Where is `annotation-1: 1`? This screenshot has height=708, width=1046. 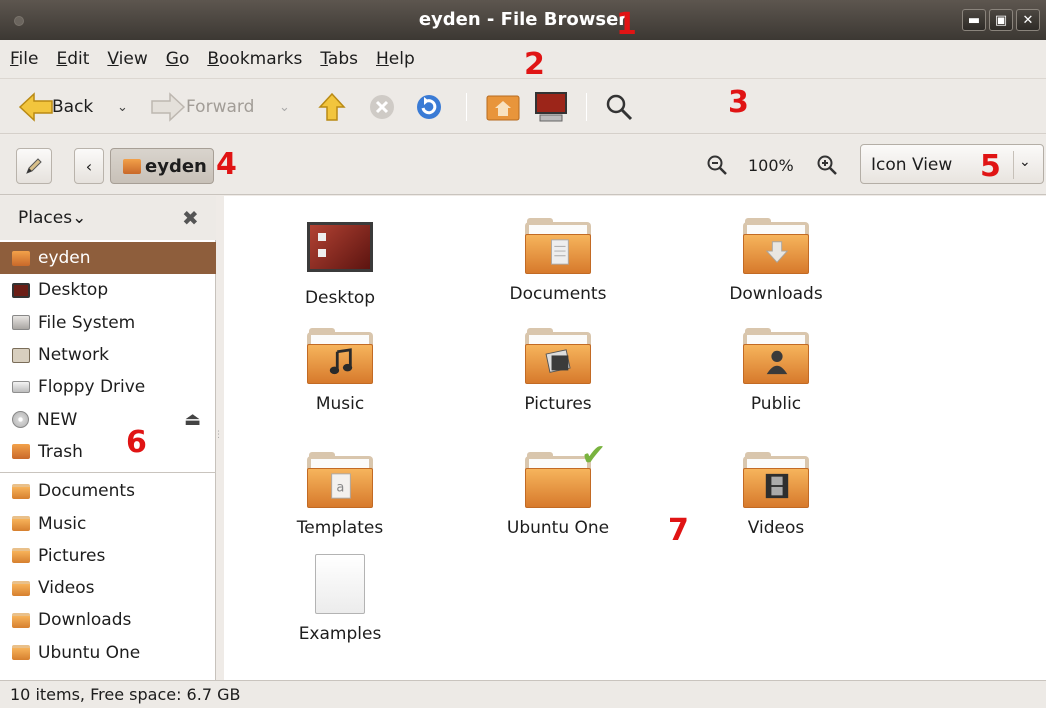
annotation-1: 1 is located at coordinates (626, 24).